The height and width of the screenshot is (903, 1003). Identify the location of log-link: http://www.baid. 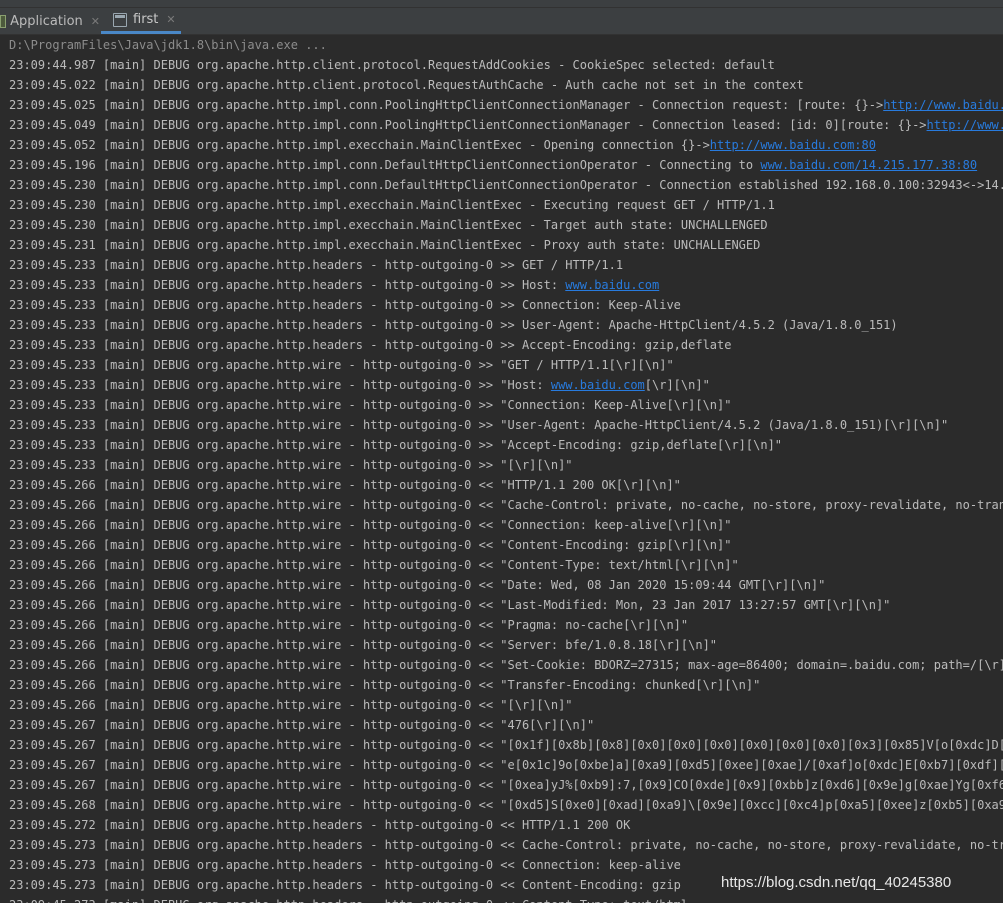
(965, 125).